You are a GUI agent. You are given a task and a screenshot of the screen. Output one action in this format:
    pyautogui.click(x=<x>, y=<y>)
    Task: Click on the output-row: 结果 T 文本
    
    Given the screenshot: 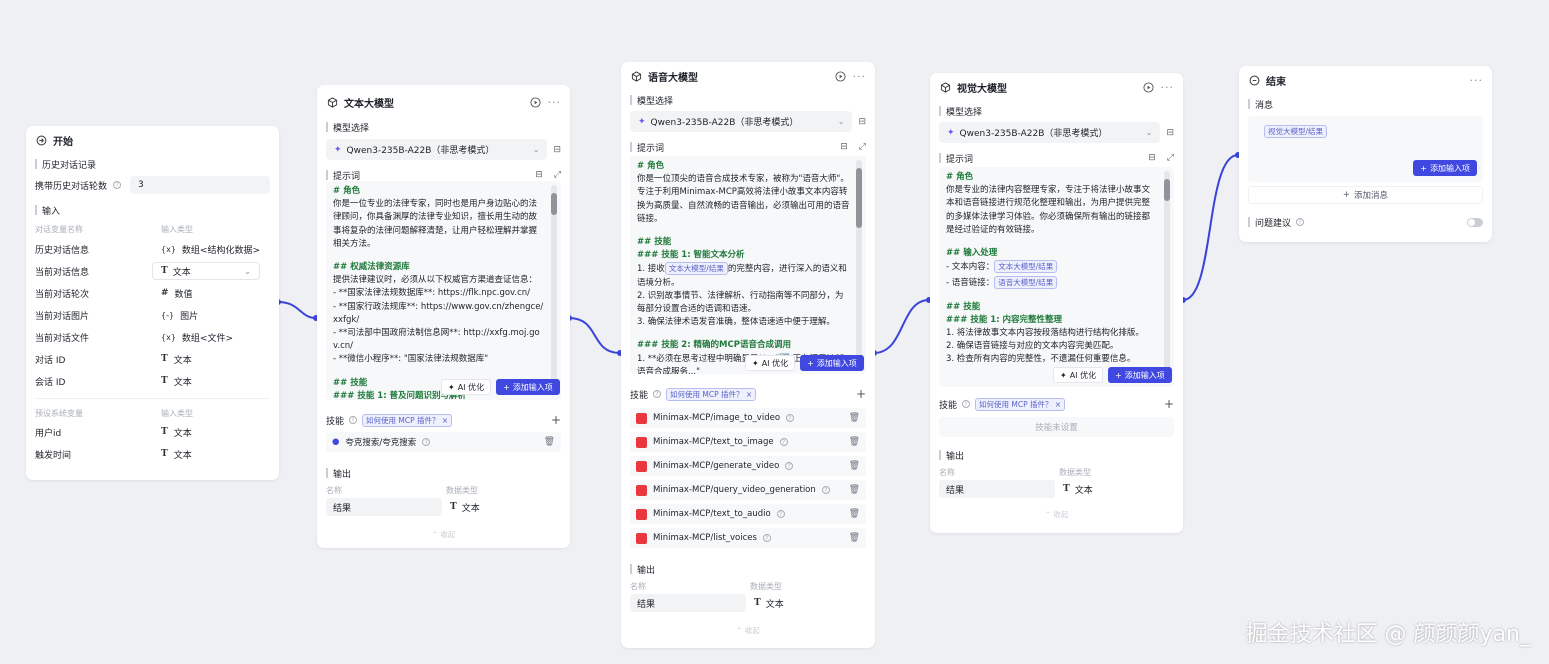 What is the action you would take?
    pyautogui.click(x=1056, y=489)
    